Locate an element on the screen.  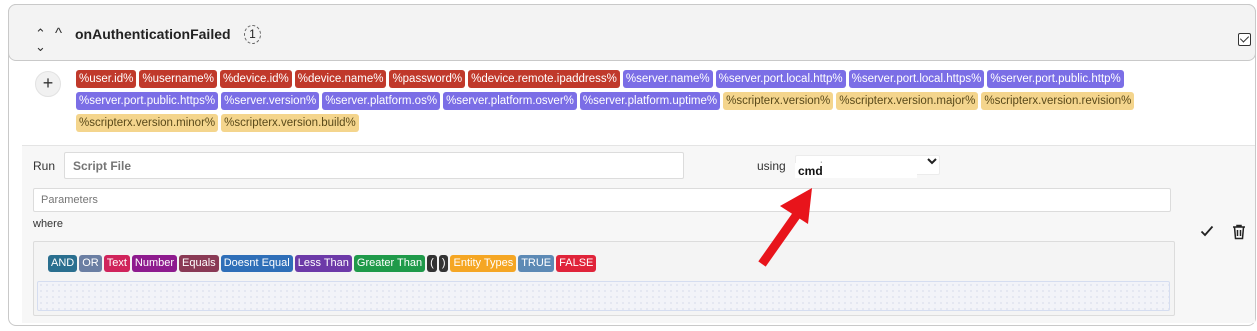
variable-tag: %device.name% is located at coordinates (340, 79).